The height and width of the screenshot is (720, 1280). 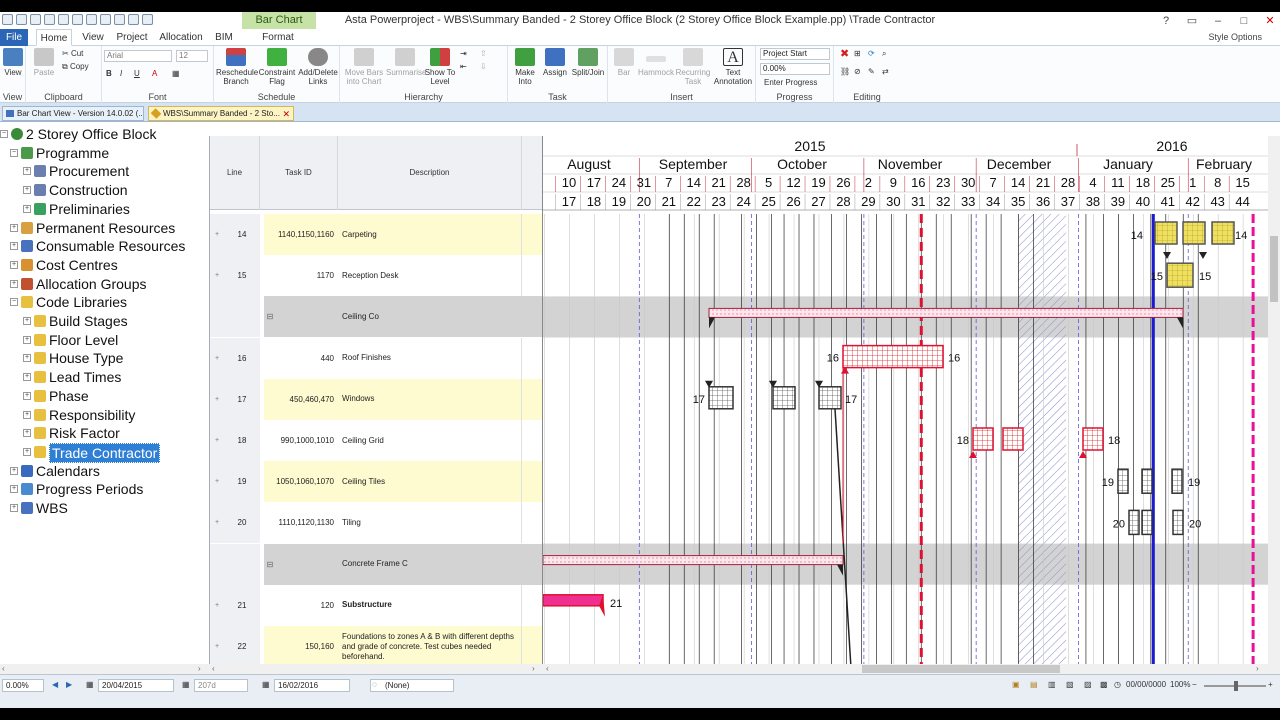 I want to click on project-start-select: Project Start, so click(x=795, y=54).